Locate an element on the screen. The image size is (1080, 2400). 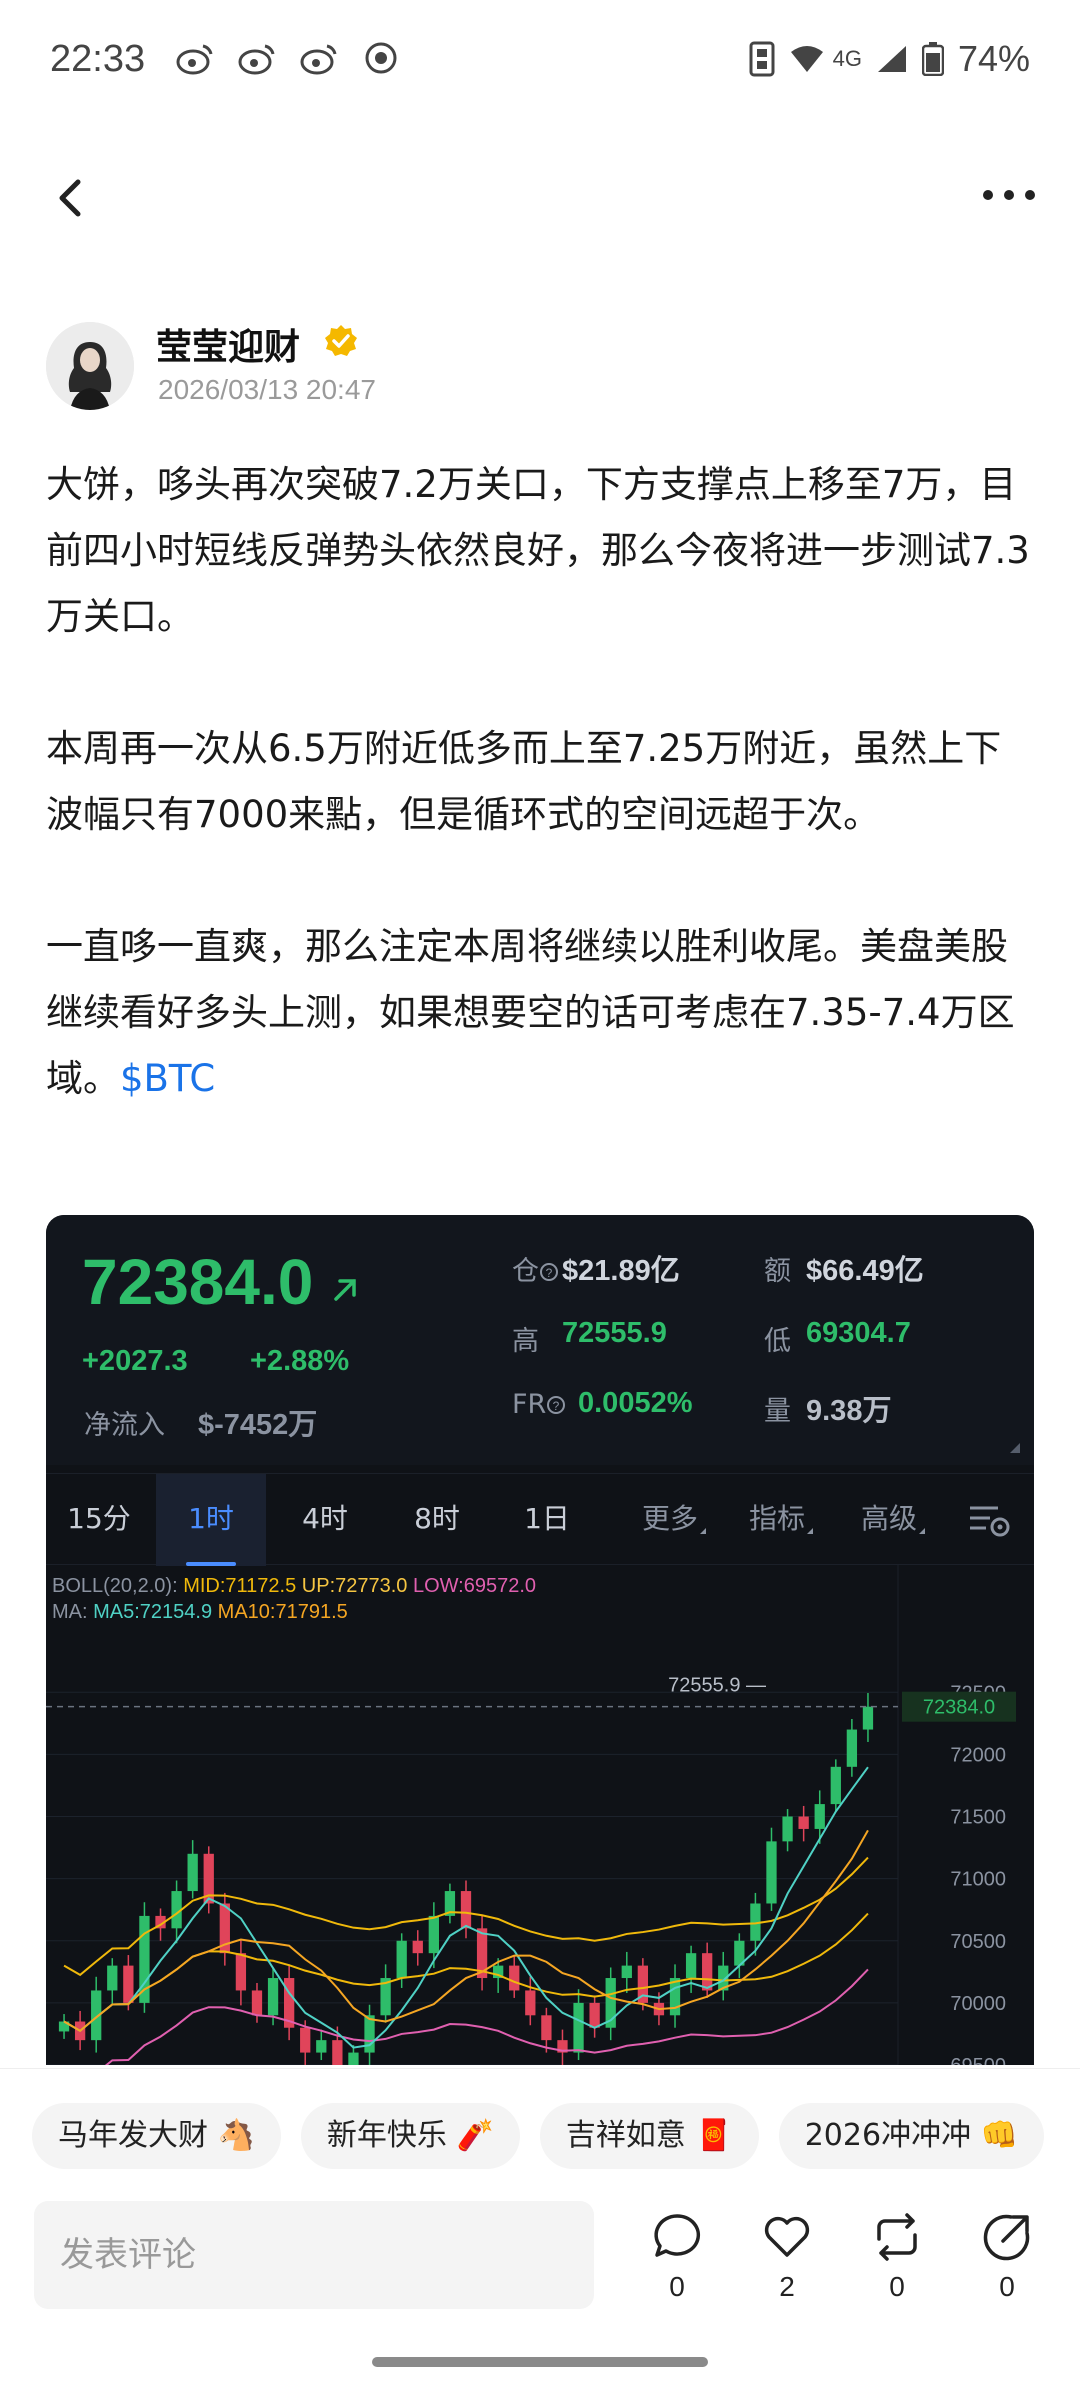
back-icon is located at coordinates (70, 198).